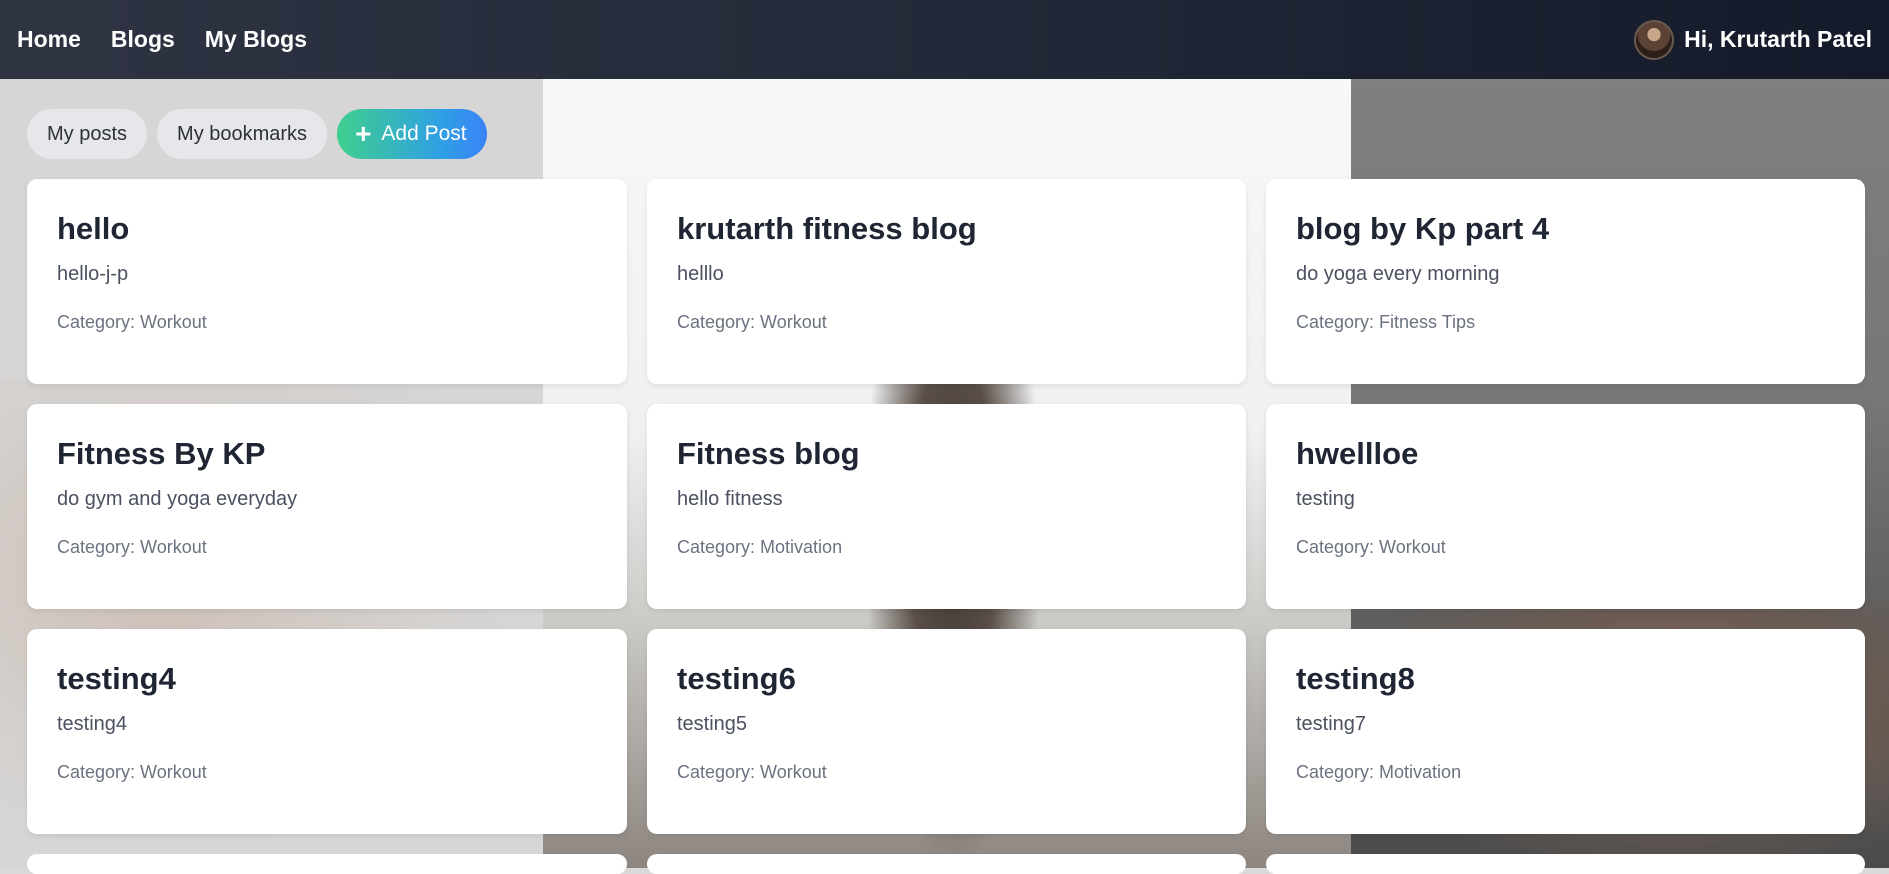 This screenshot has height=874, width=1889. What do you see at coordinates (1778, 39) in the screenshot?
I see `user-greeting: Hi, Krutarth Patel` at bounding box center [1778, 39].